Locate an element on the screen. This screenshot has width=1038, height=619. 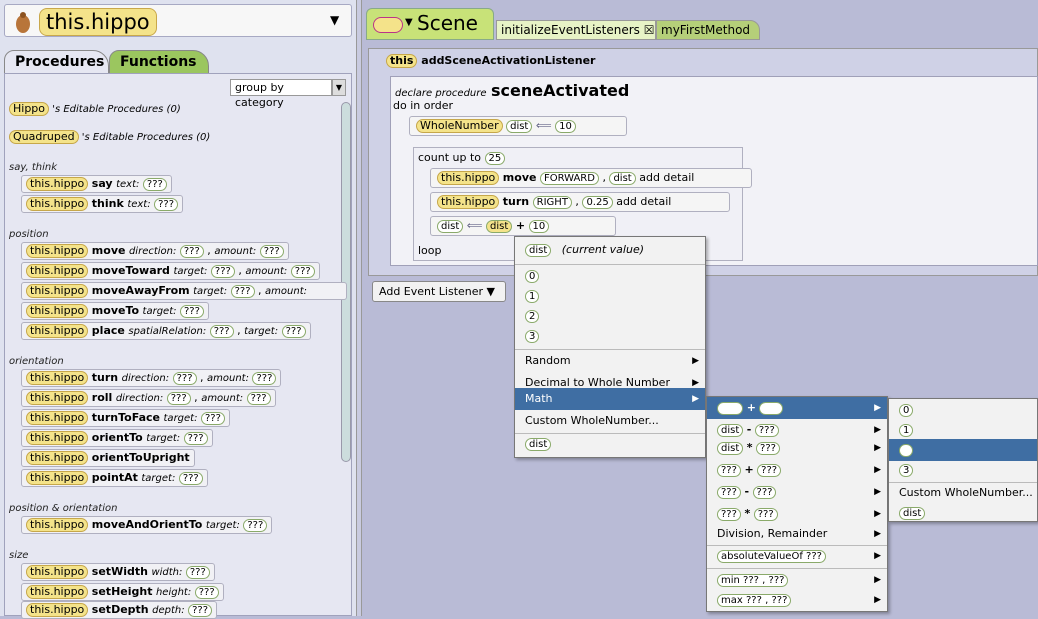
operand-3: 3 is located at coordinates (901, 470).